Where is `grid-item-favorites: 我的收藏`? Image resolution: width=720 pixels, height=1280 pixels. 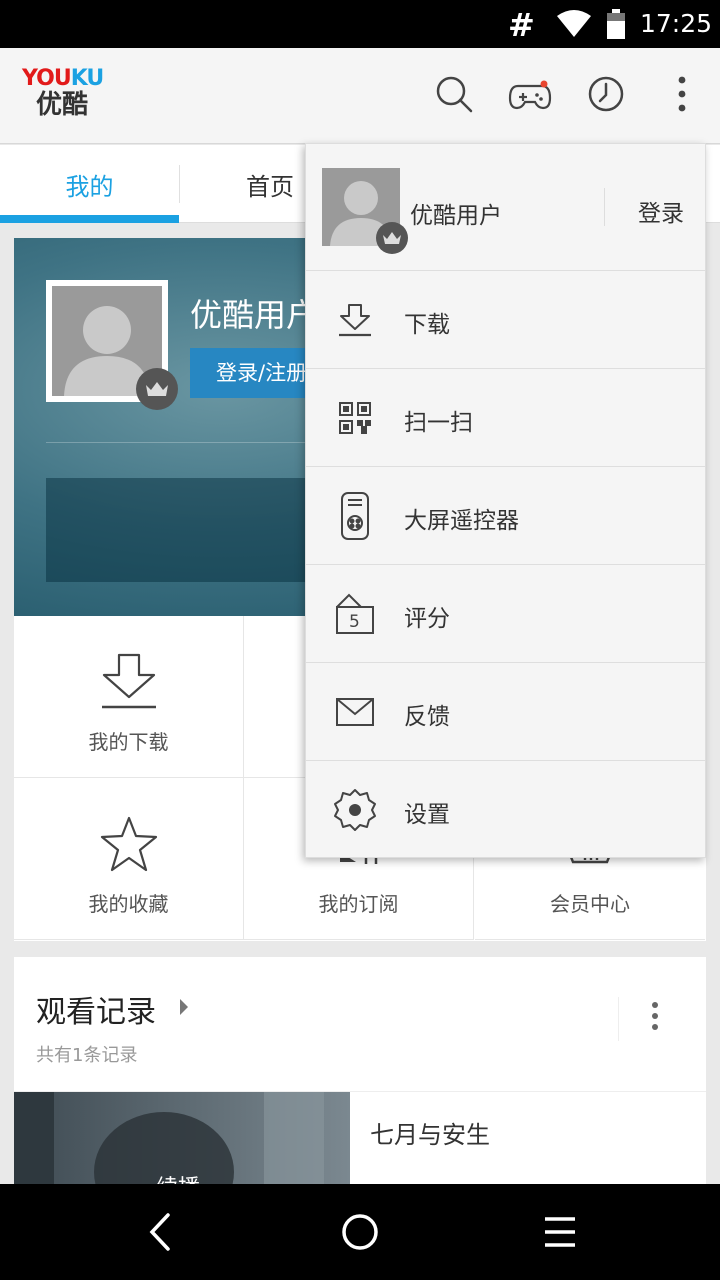 grid-item-favorites: 我的收藏 is located at coordinates (129, 859).